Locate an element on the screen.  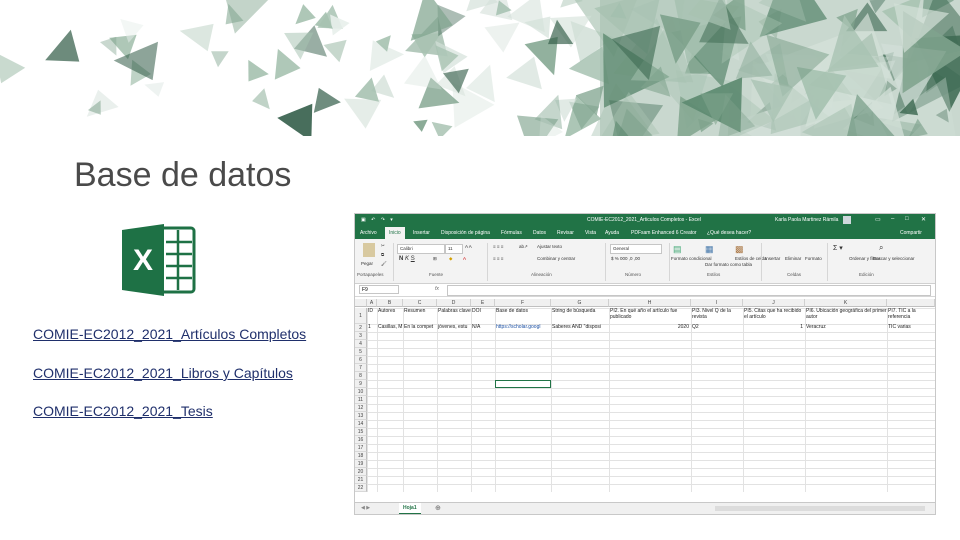
number-format-select: General is located at coordinates (636, 249).